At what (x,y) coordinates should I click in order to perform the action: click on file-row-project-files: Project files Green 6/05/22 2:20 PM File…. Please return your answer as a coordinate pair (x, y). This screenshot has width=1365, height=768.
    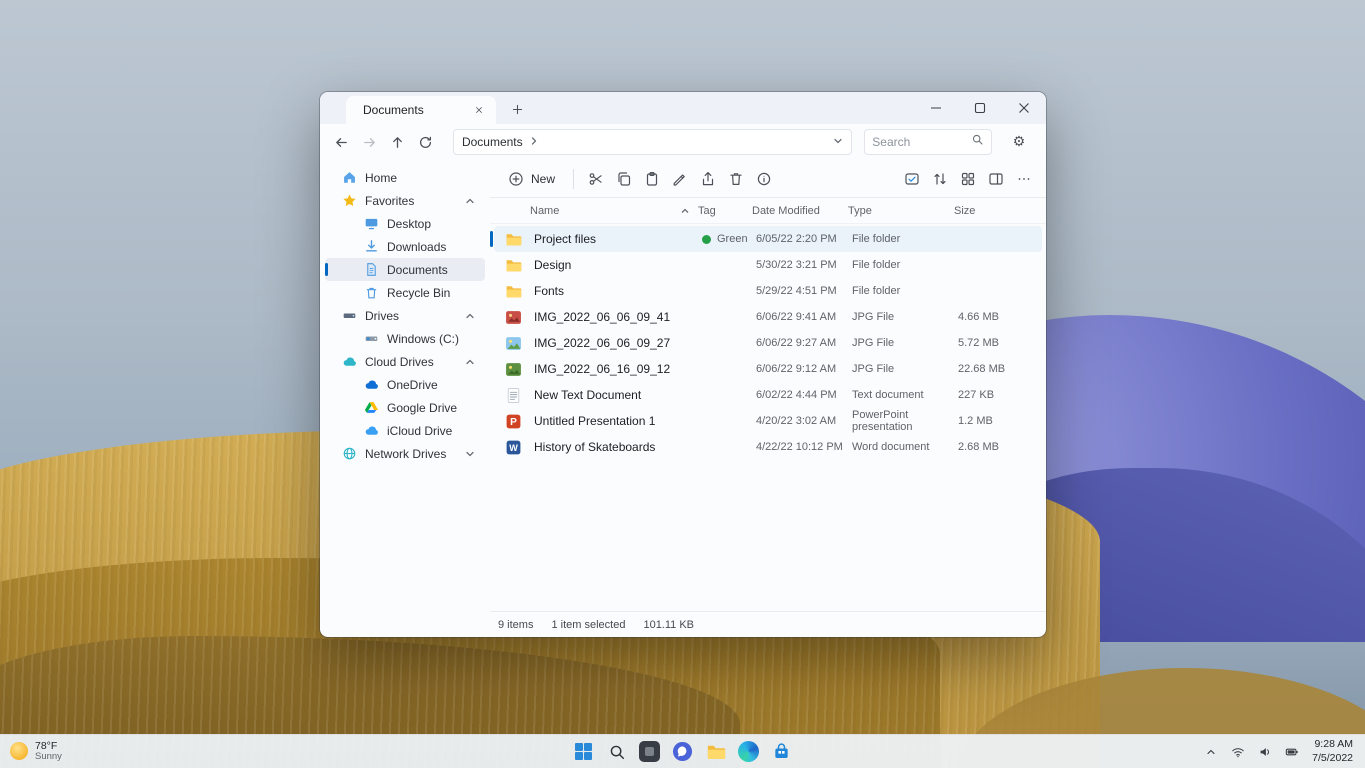
    Looking at the image, I should click on (766, 239).